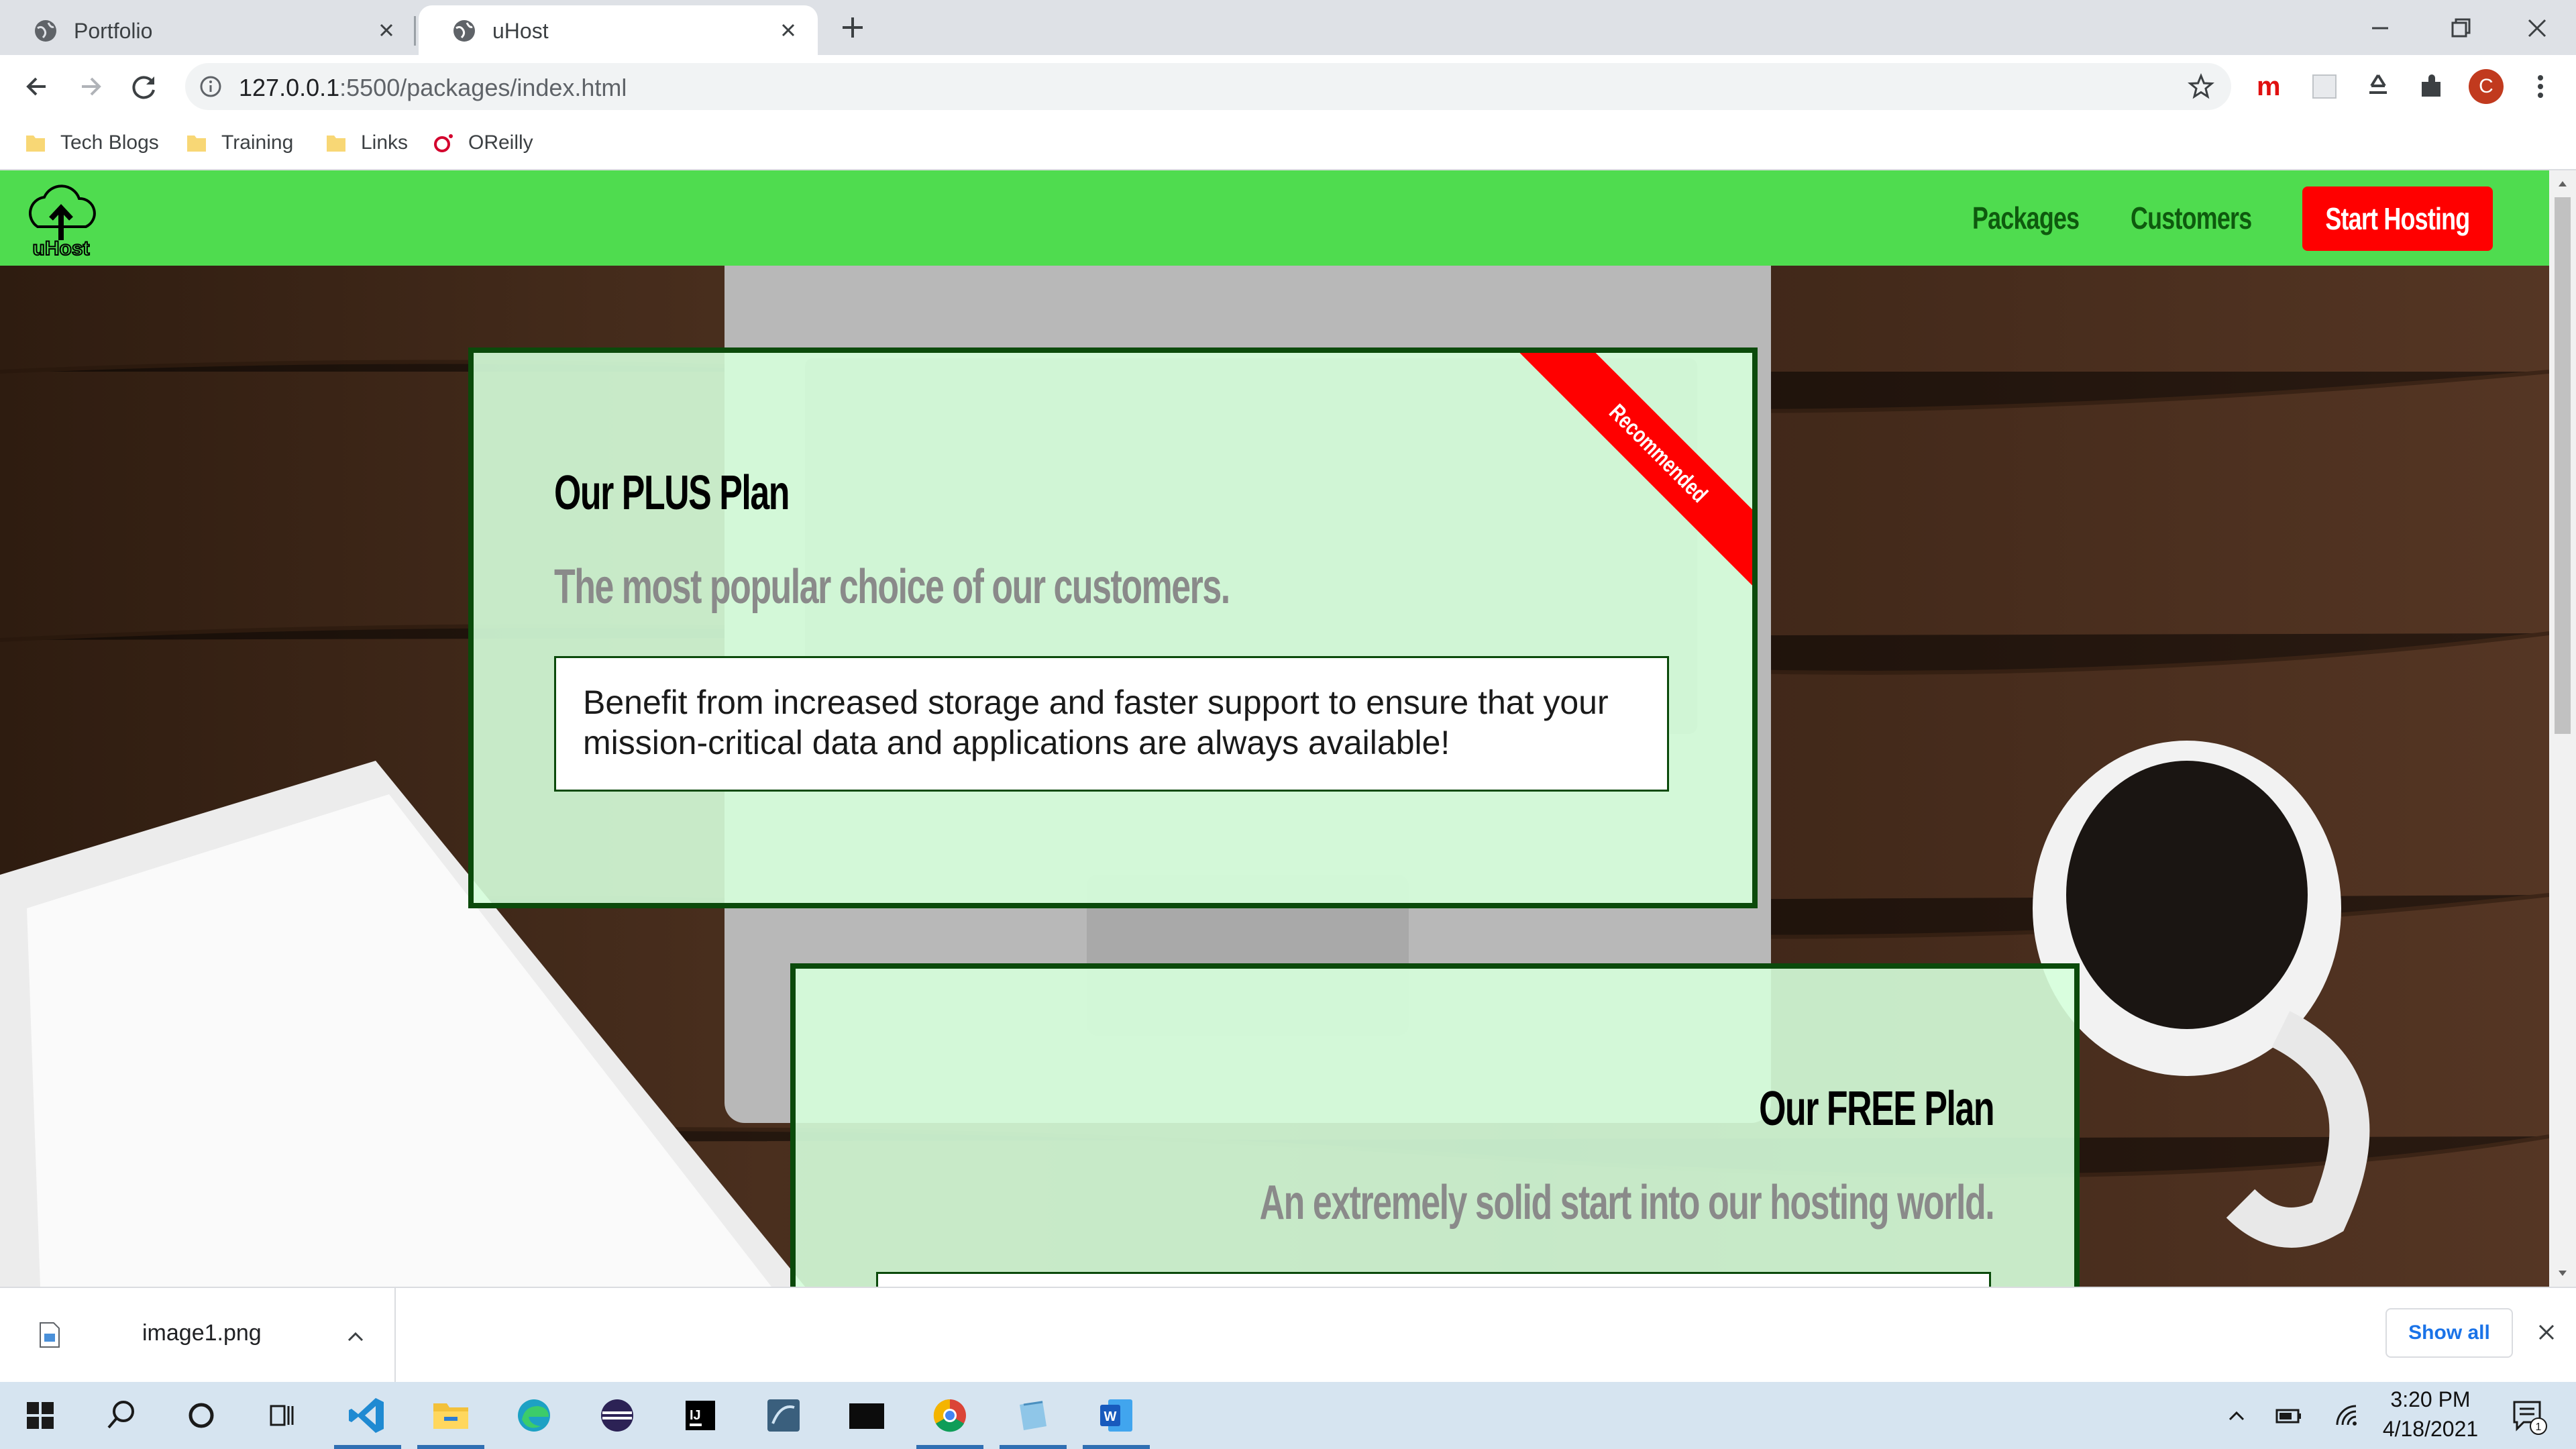 The image size is (2576, 1449). Describe the element at coordinates (695, 1415) in the screenshot. I see `svg-text: IJ` at that location.